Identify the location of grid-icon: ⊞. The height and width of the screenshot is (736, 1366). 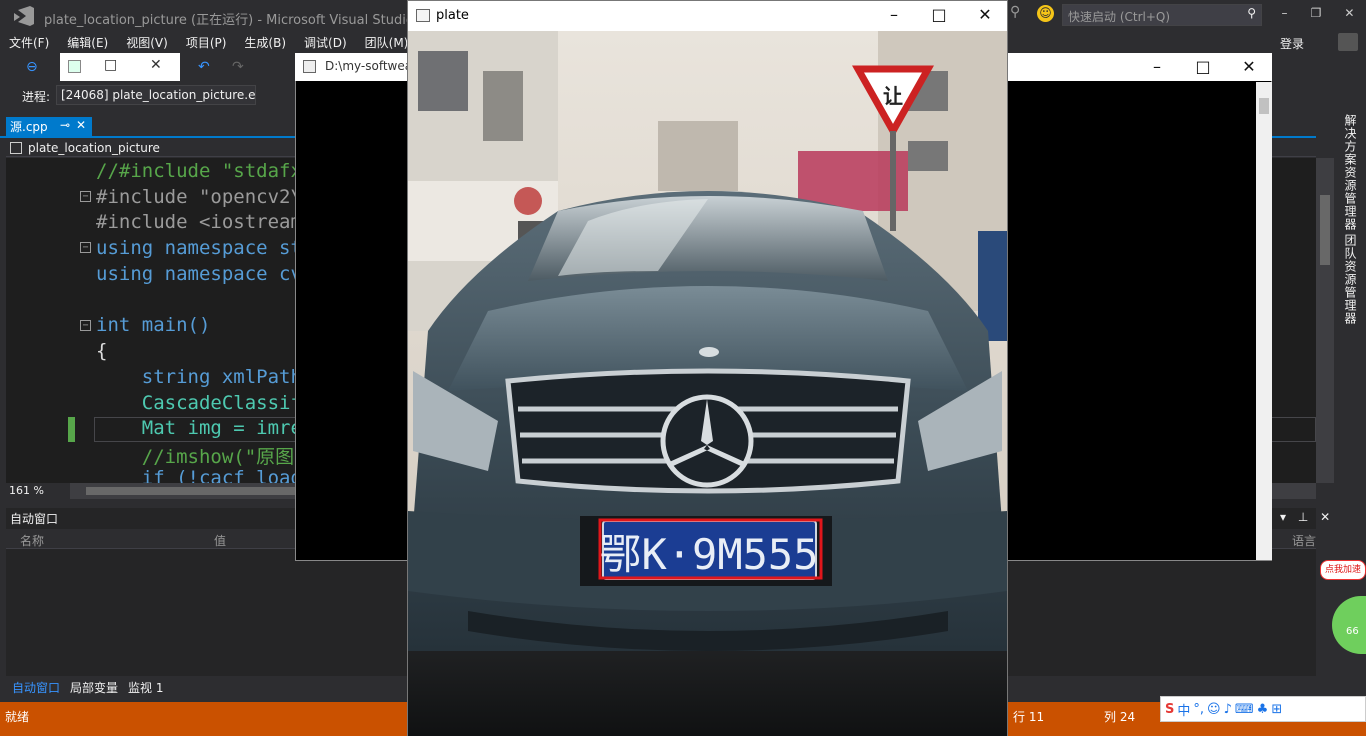
(1276, 709).